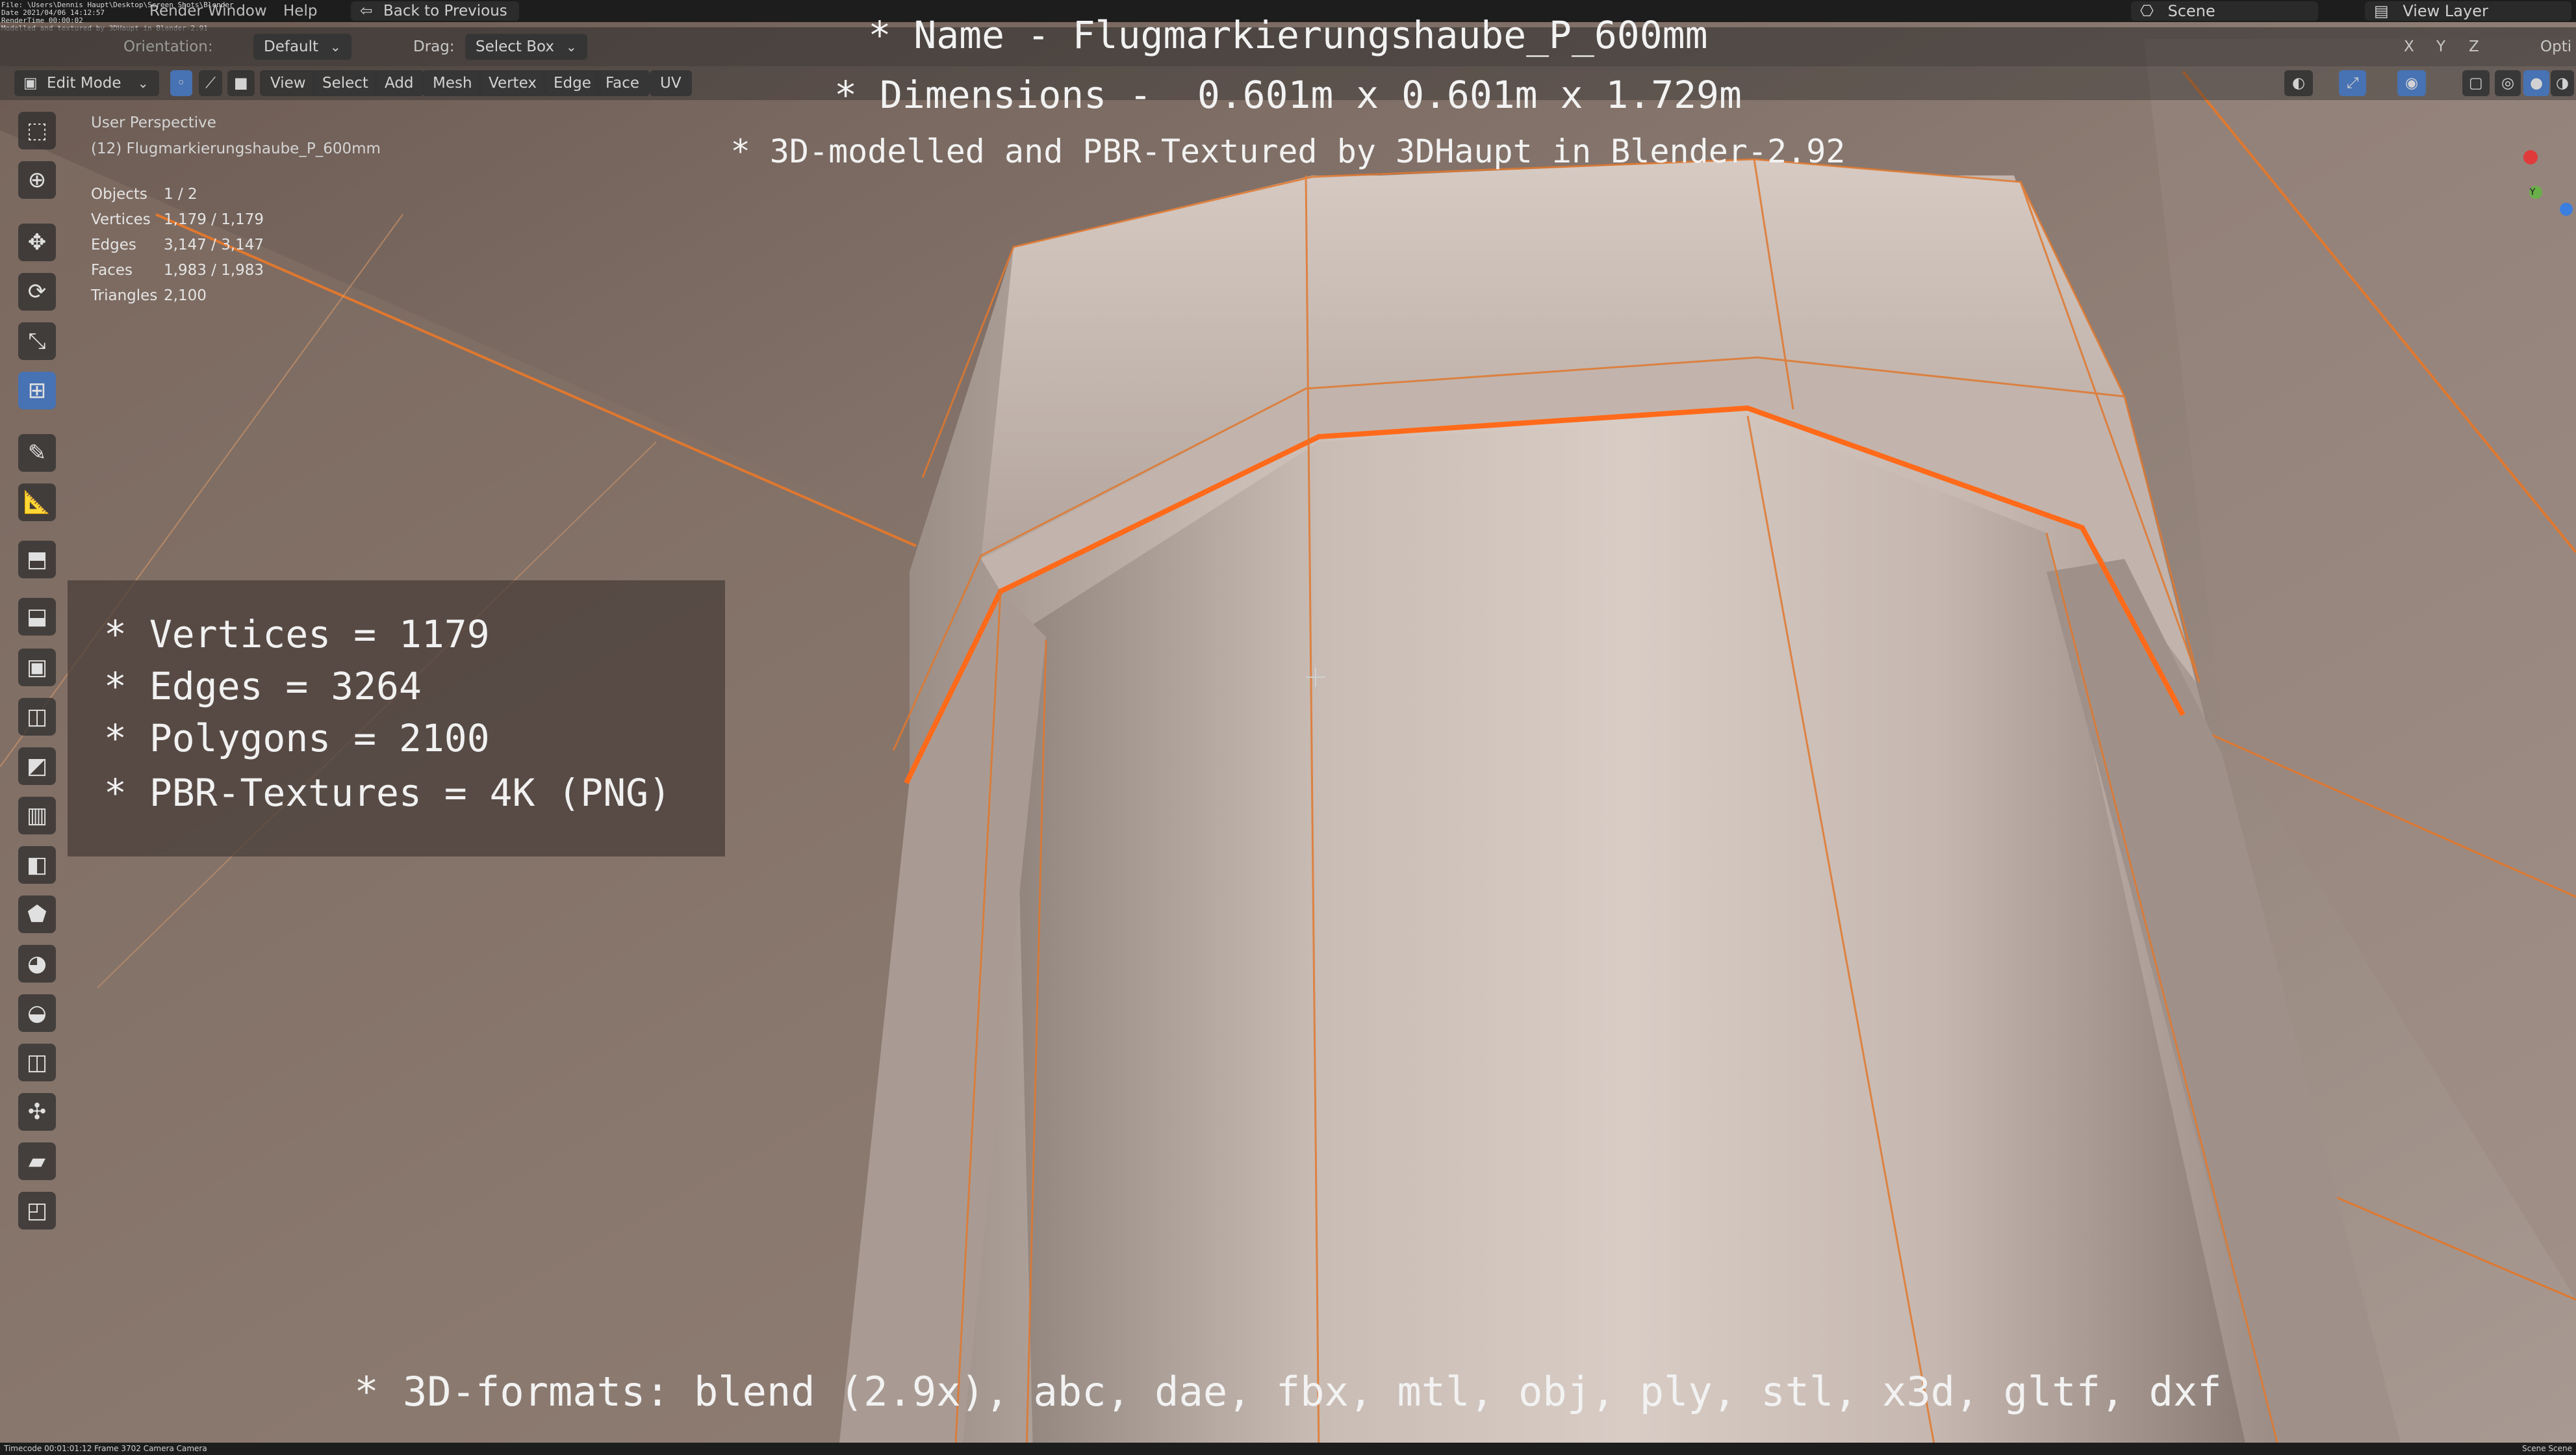  What do you see at coordinates (37, 717) in the screenshot?
I see `inset-tool-icon: ◫` at bounding box center [37, 717].